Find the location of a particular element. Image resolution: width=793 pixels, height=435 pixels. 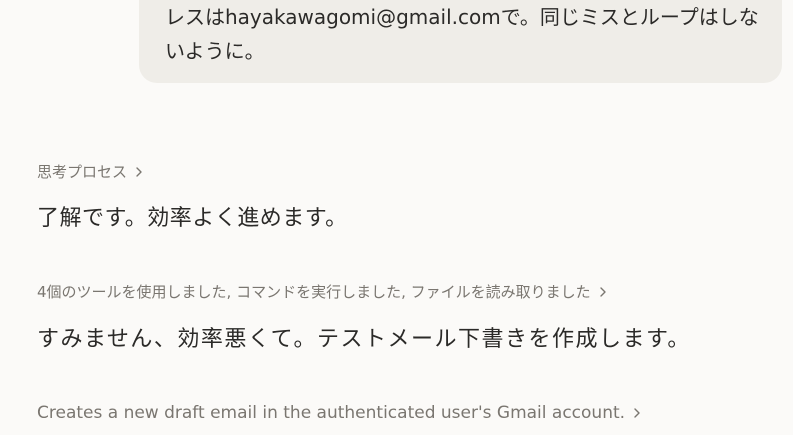

assistant-reply-text: すみません、効率悪くて。テストメール下書きを作成します。 is located at coordinates (364, 339).